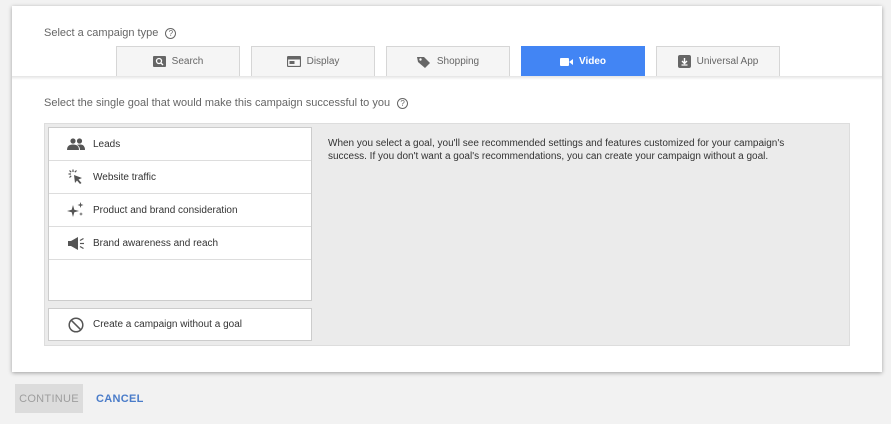 The height and width of the screenshot is (424, 891). What do you see at coordinates (684, 61) in the screenshot?
I see `app-download-icon` at bounding box center [684, 61].